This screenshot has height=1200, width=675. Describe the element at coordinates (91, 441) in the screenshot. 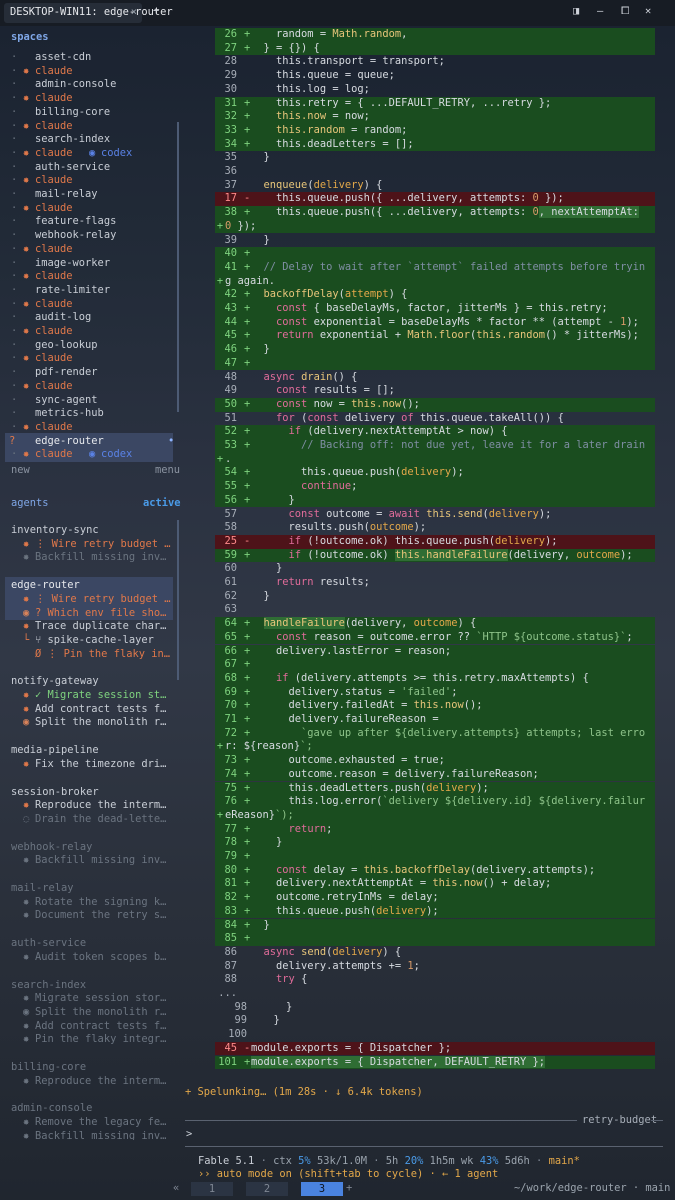

I see `space-item: ? edge-router •` at that location.